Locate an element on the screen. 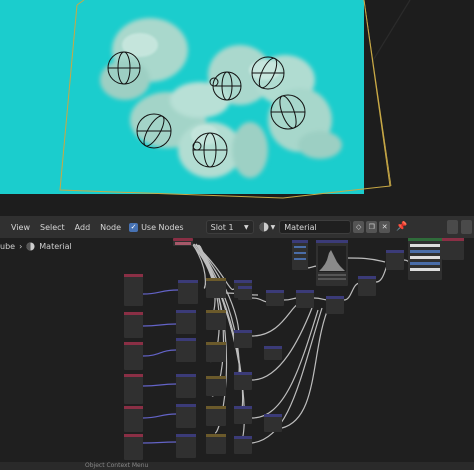 The width and height of the screenshot is (474, 470). converter-node is located at coordinates (300, 255).